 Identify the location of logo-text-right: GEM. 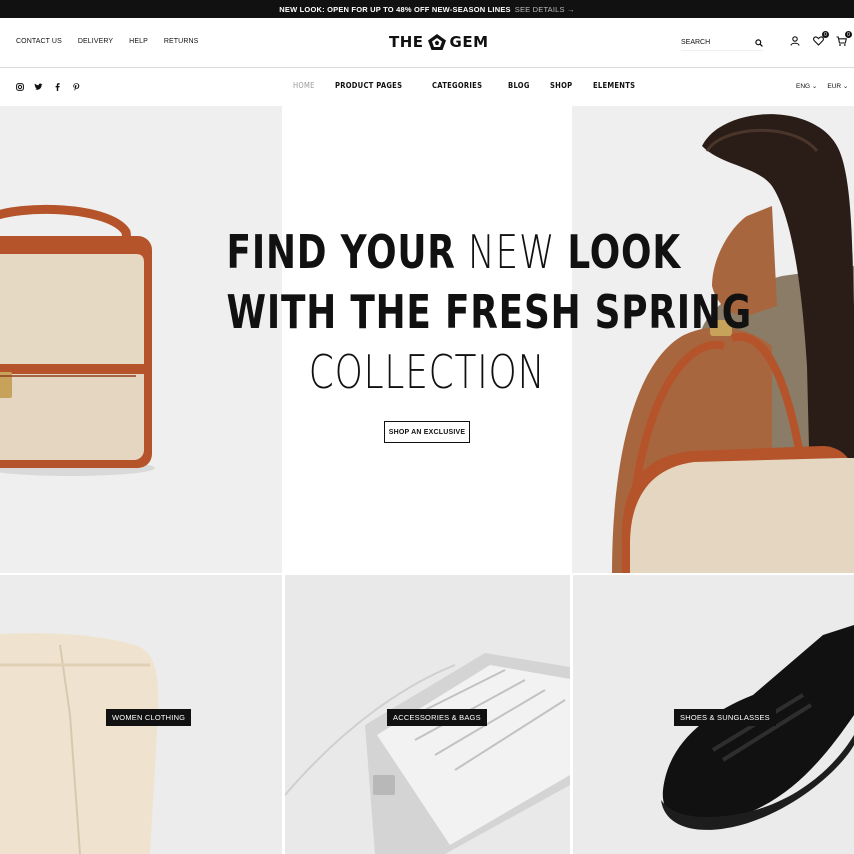
(469, 42).